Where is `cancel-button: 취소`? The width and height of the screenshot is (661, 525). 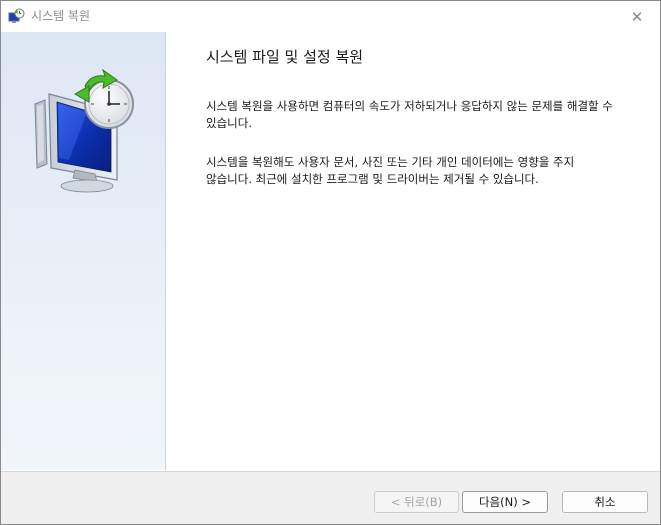 cancel-button: 취소 is located at coordinates (605, 502).